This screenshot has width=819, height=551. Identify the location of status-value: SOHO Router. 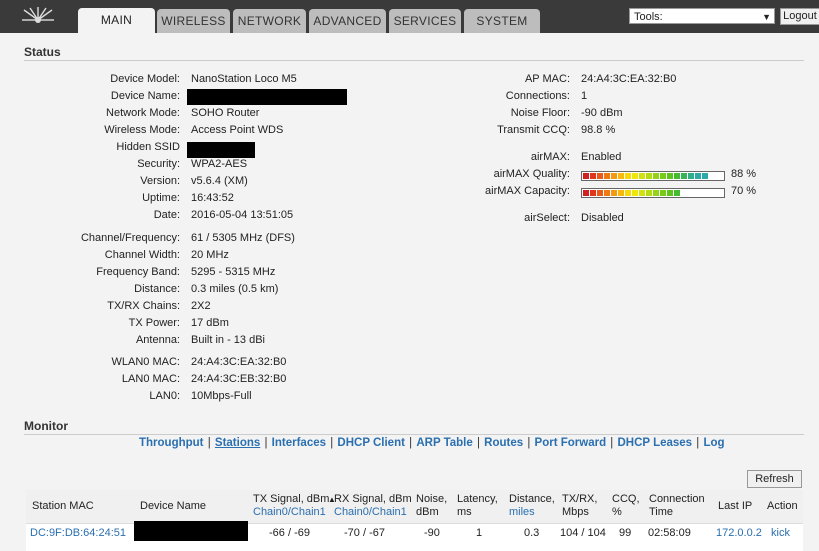
(225, 113).